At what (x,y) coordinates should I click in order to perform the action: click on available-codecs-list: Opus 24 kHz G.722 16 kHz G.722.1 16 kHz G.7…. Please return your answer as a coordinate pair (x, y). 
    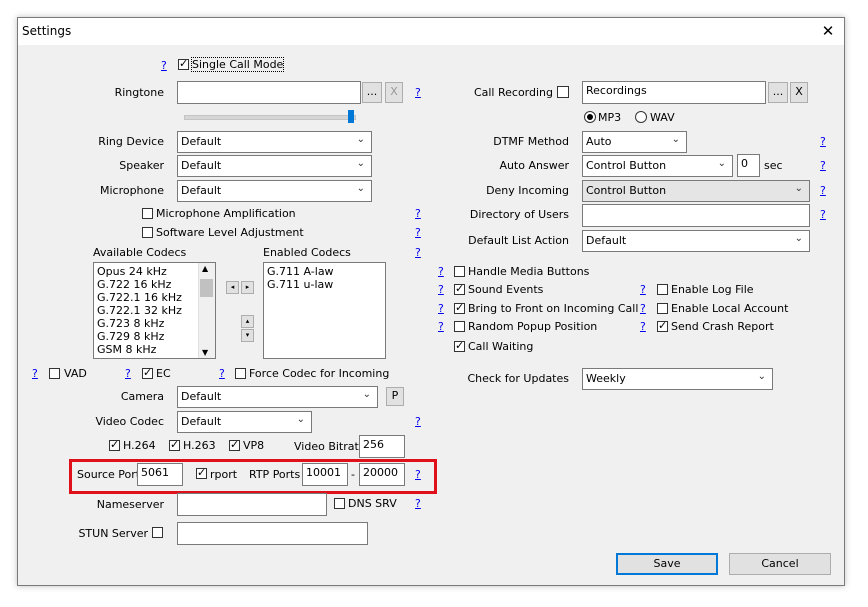
    Looking at the image, I should click on (154, 310).